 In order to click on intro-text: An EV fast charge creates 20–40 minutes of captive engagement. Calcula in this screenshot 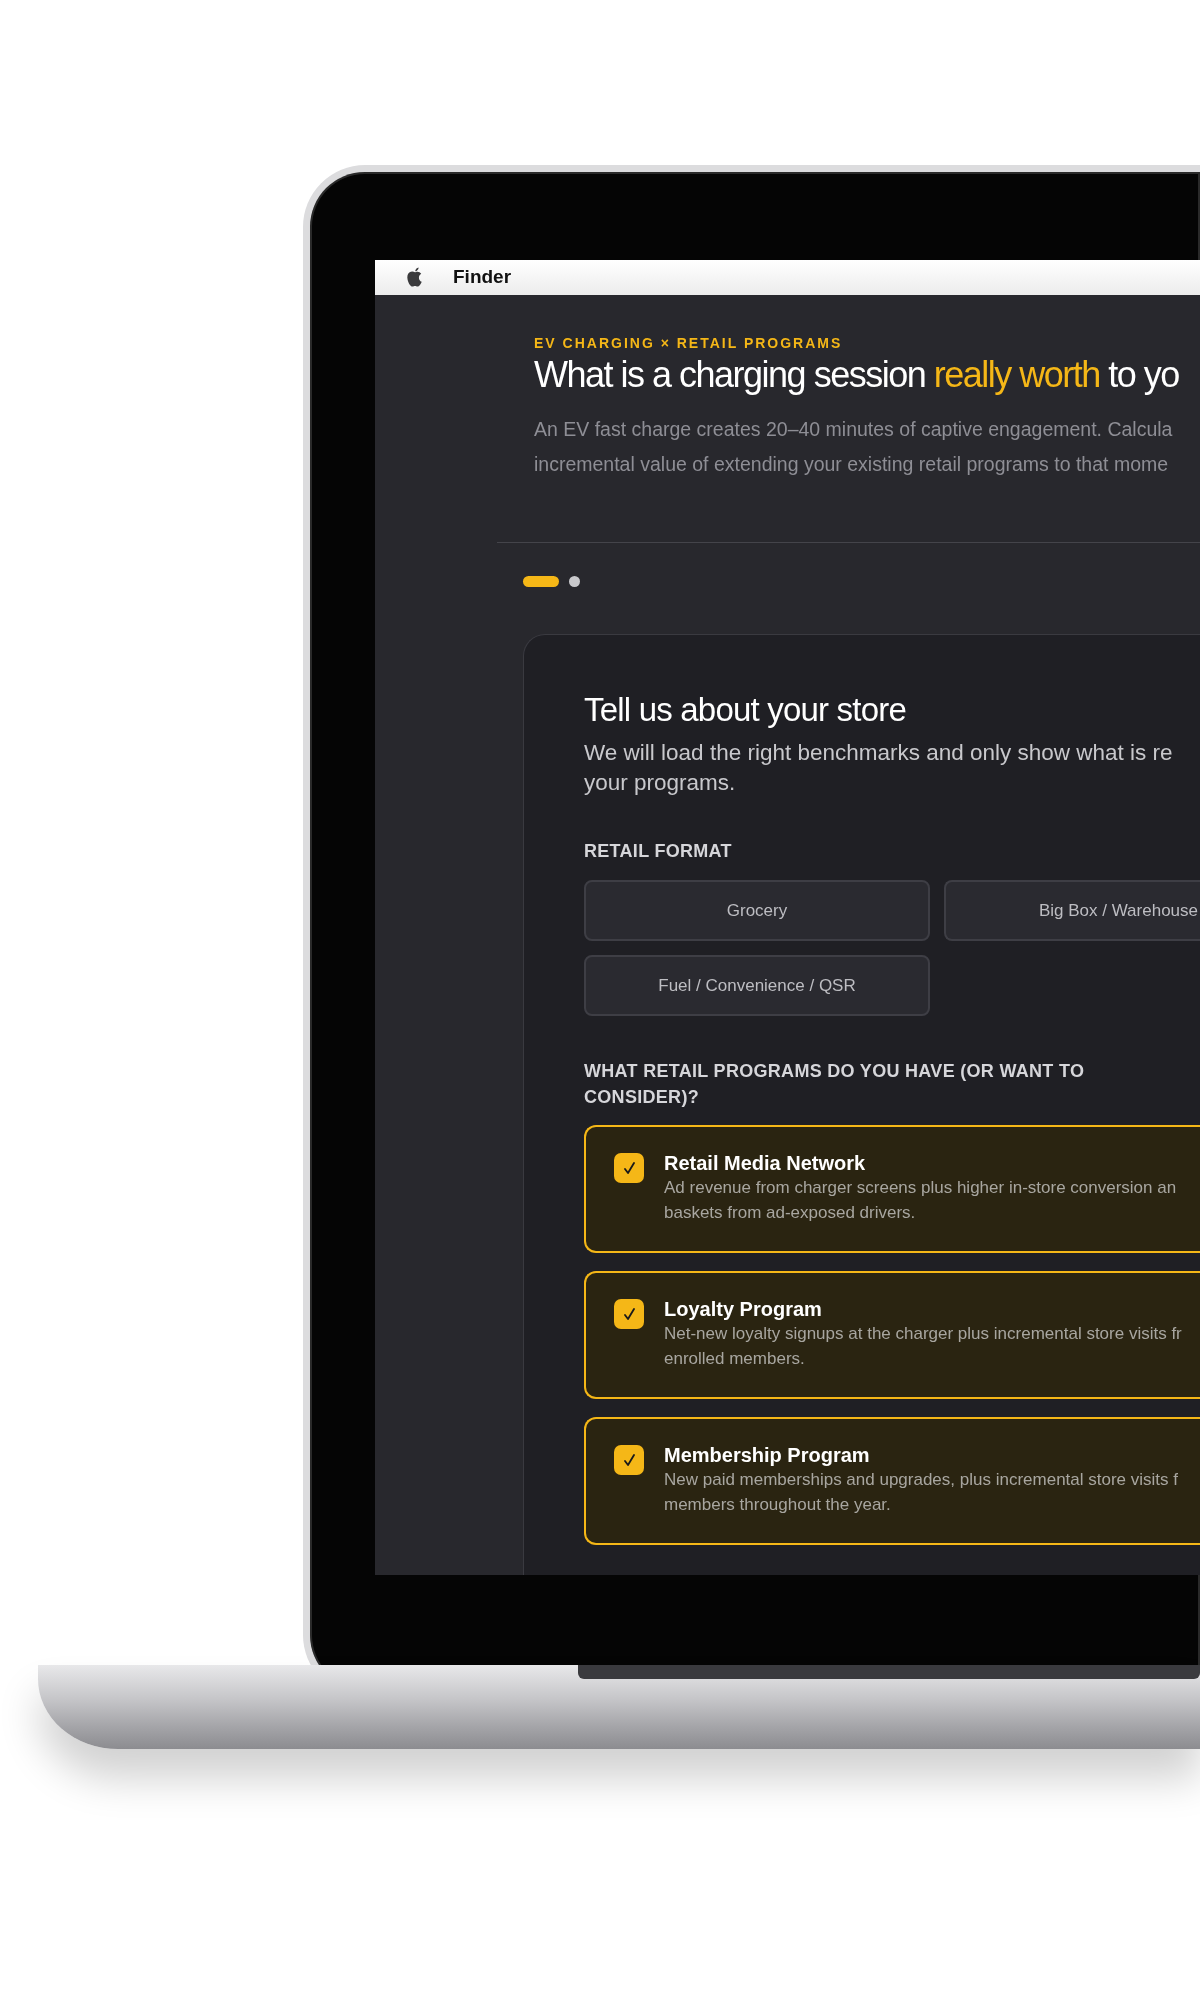, I will do `click(854, 429)`.